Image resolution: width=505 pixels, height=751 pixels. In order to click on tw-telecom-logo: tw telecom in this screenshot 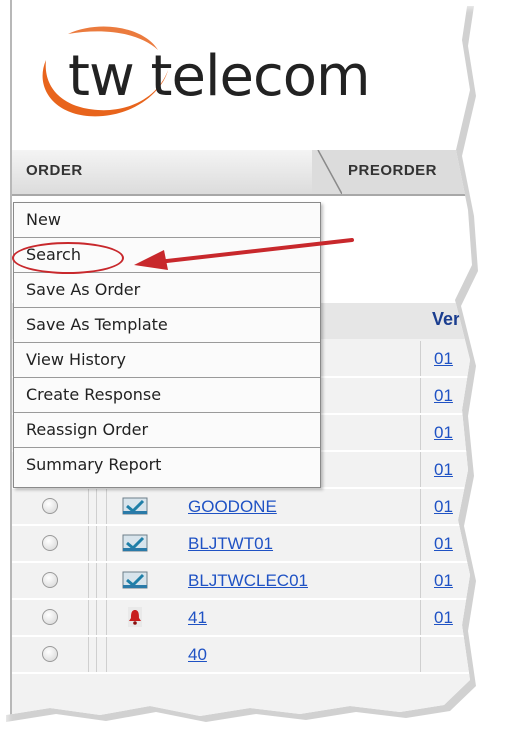, I will do `click(248, 72)`.